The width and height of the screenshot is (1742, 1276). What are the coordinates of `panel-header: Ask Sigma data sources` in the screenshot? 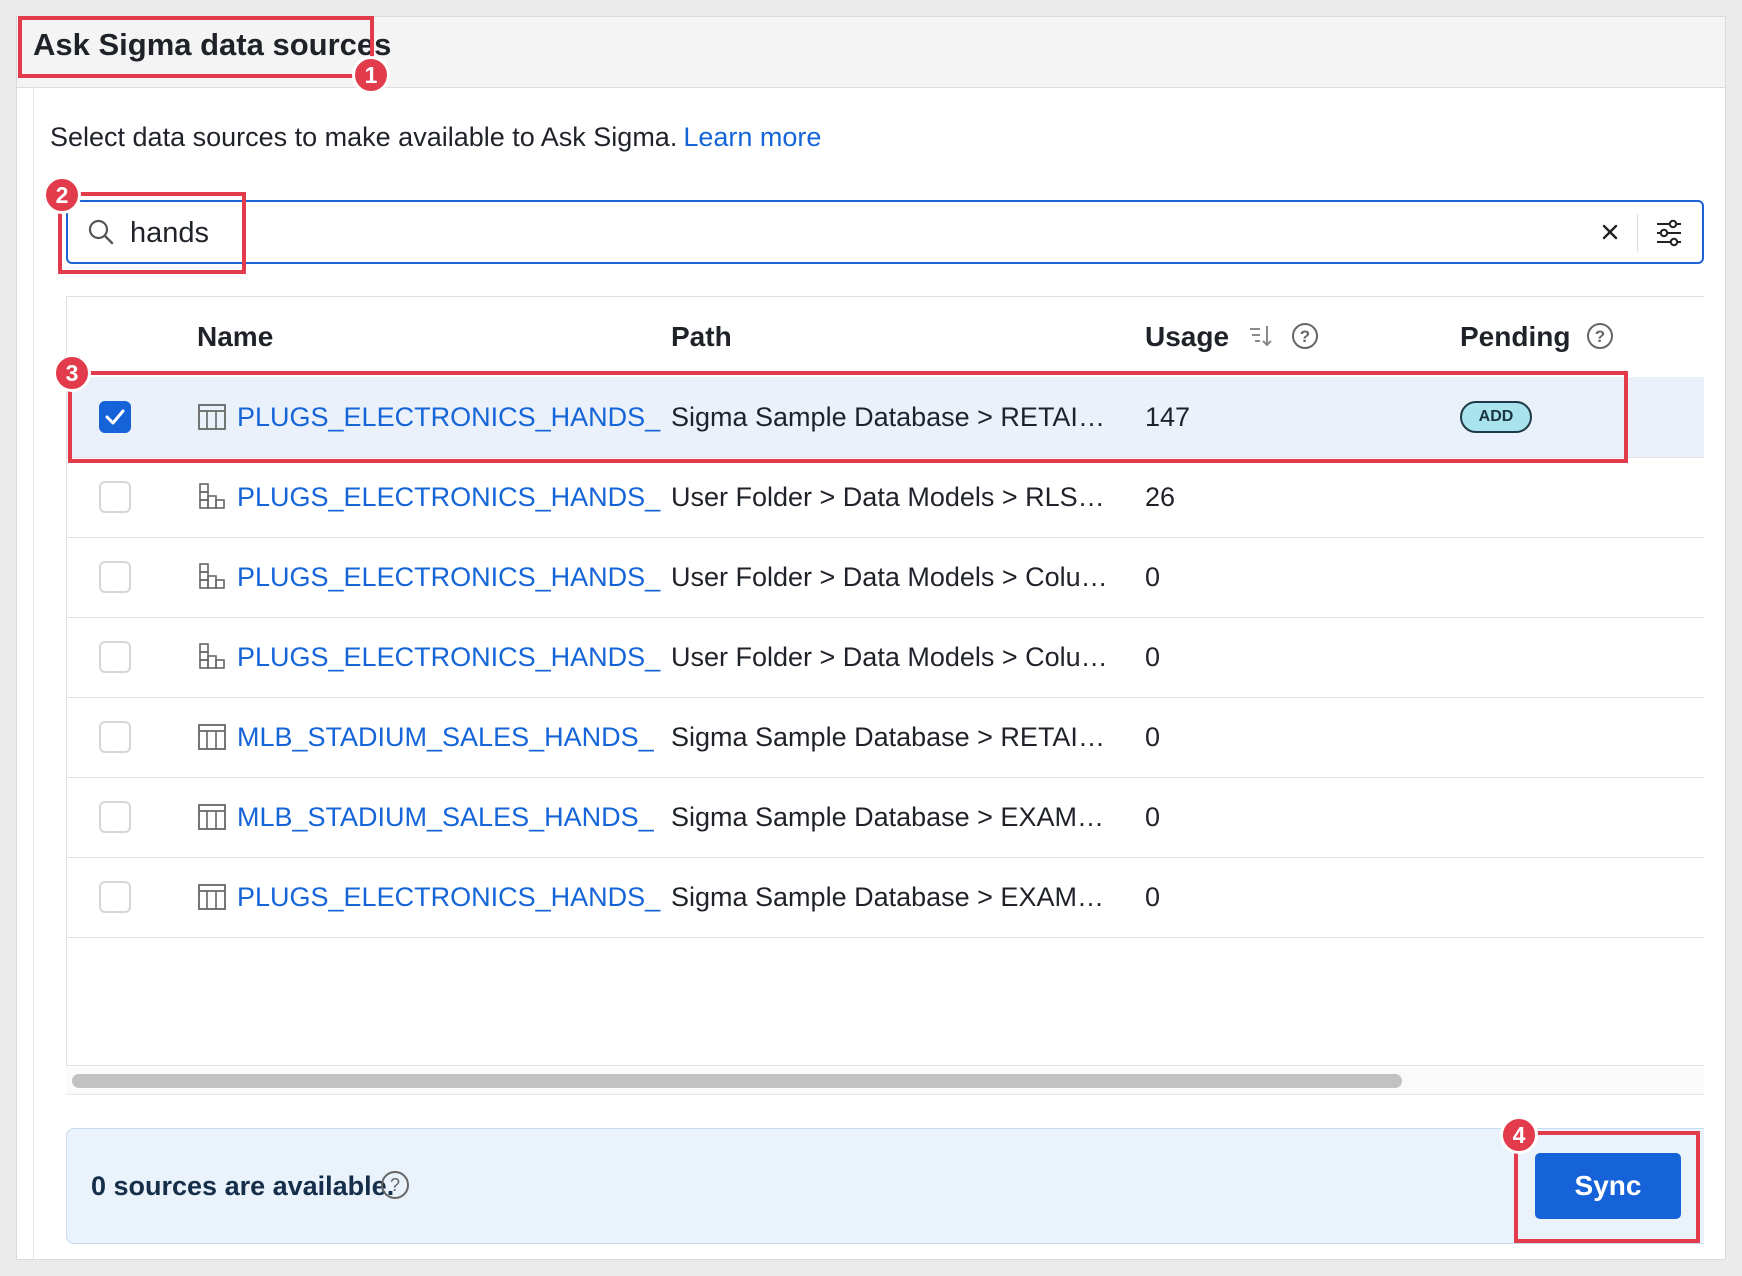 It's located at (871, 52).